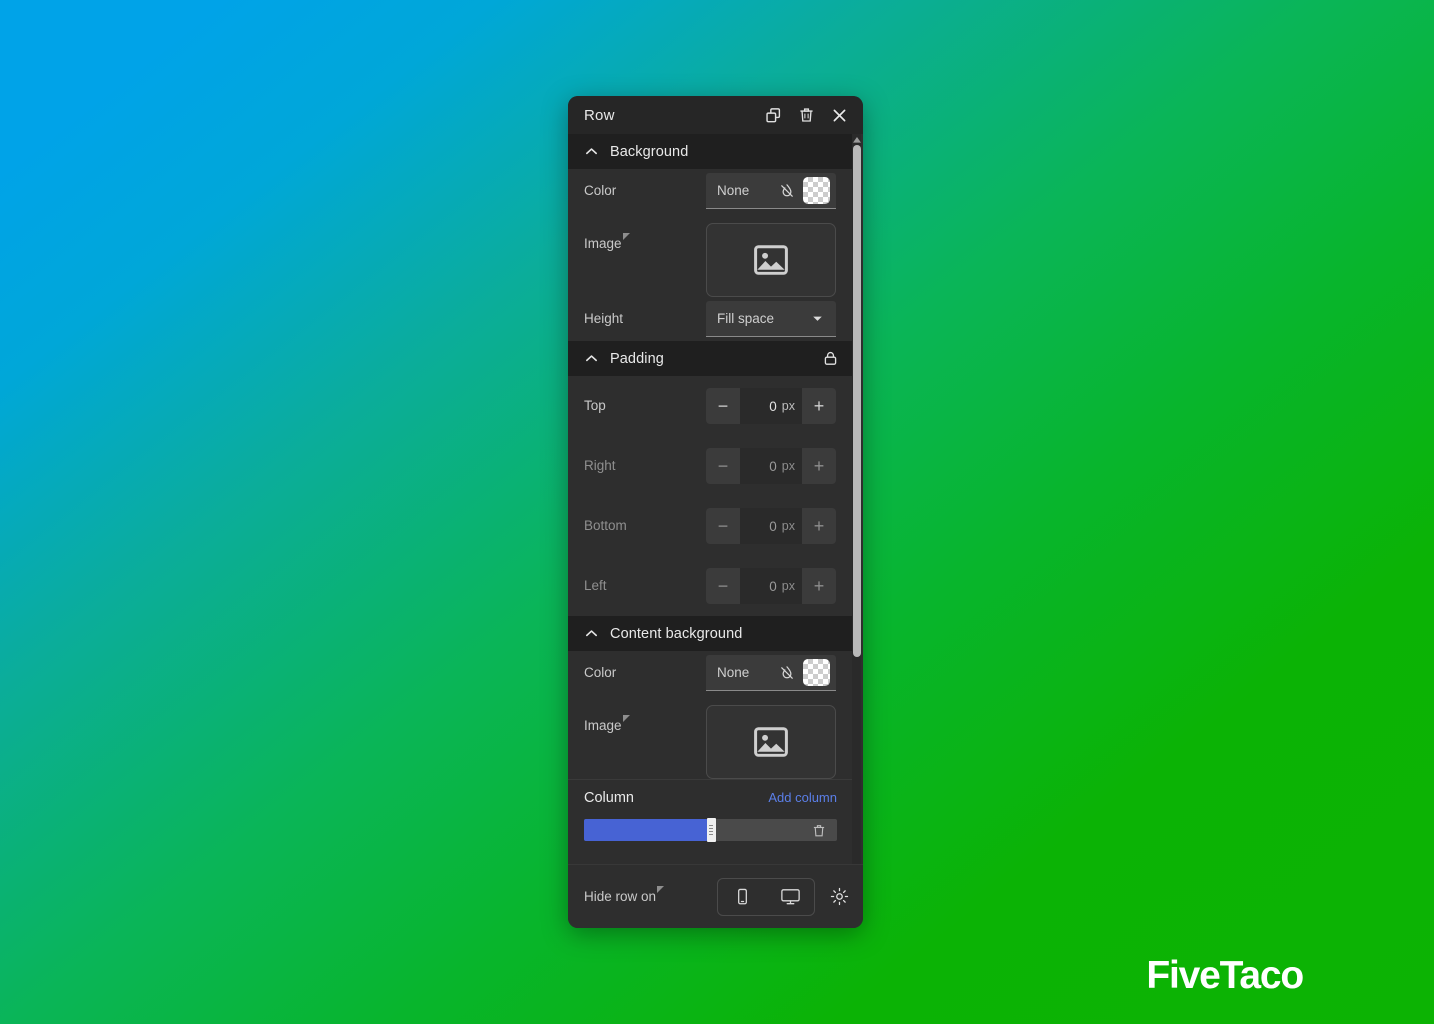 Image resolution: width=1434 pixels, height=1024 pixels. I want to click on padding-top-value: 0, so click(773, 406).